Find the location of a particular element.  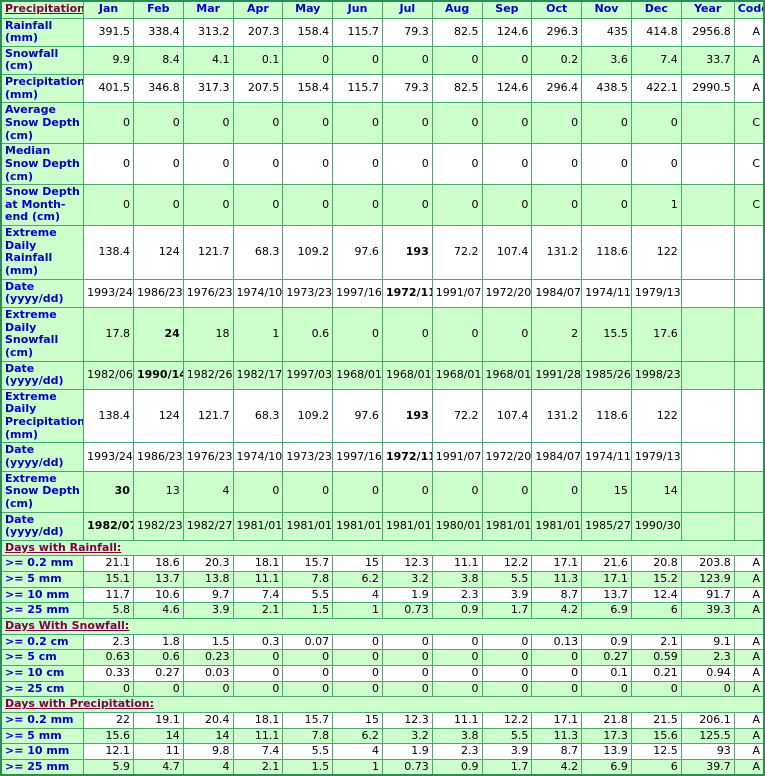

cell-oct: 4.2 is located at coordinates (557, 611).